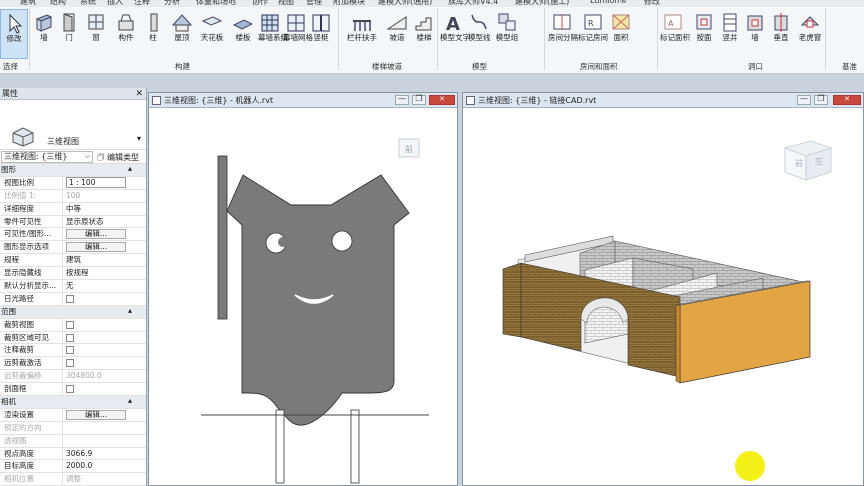 This screenshot has height=486, width=864. What do you see at coordinates (479, 34) in the screenshot?
I see `model-line-button: 模型线` at bounding box center [479, 34].